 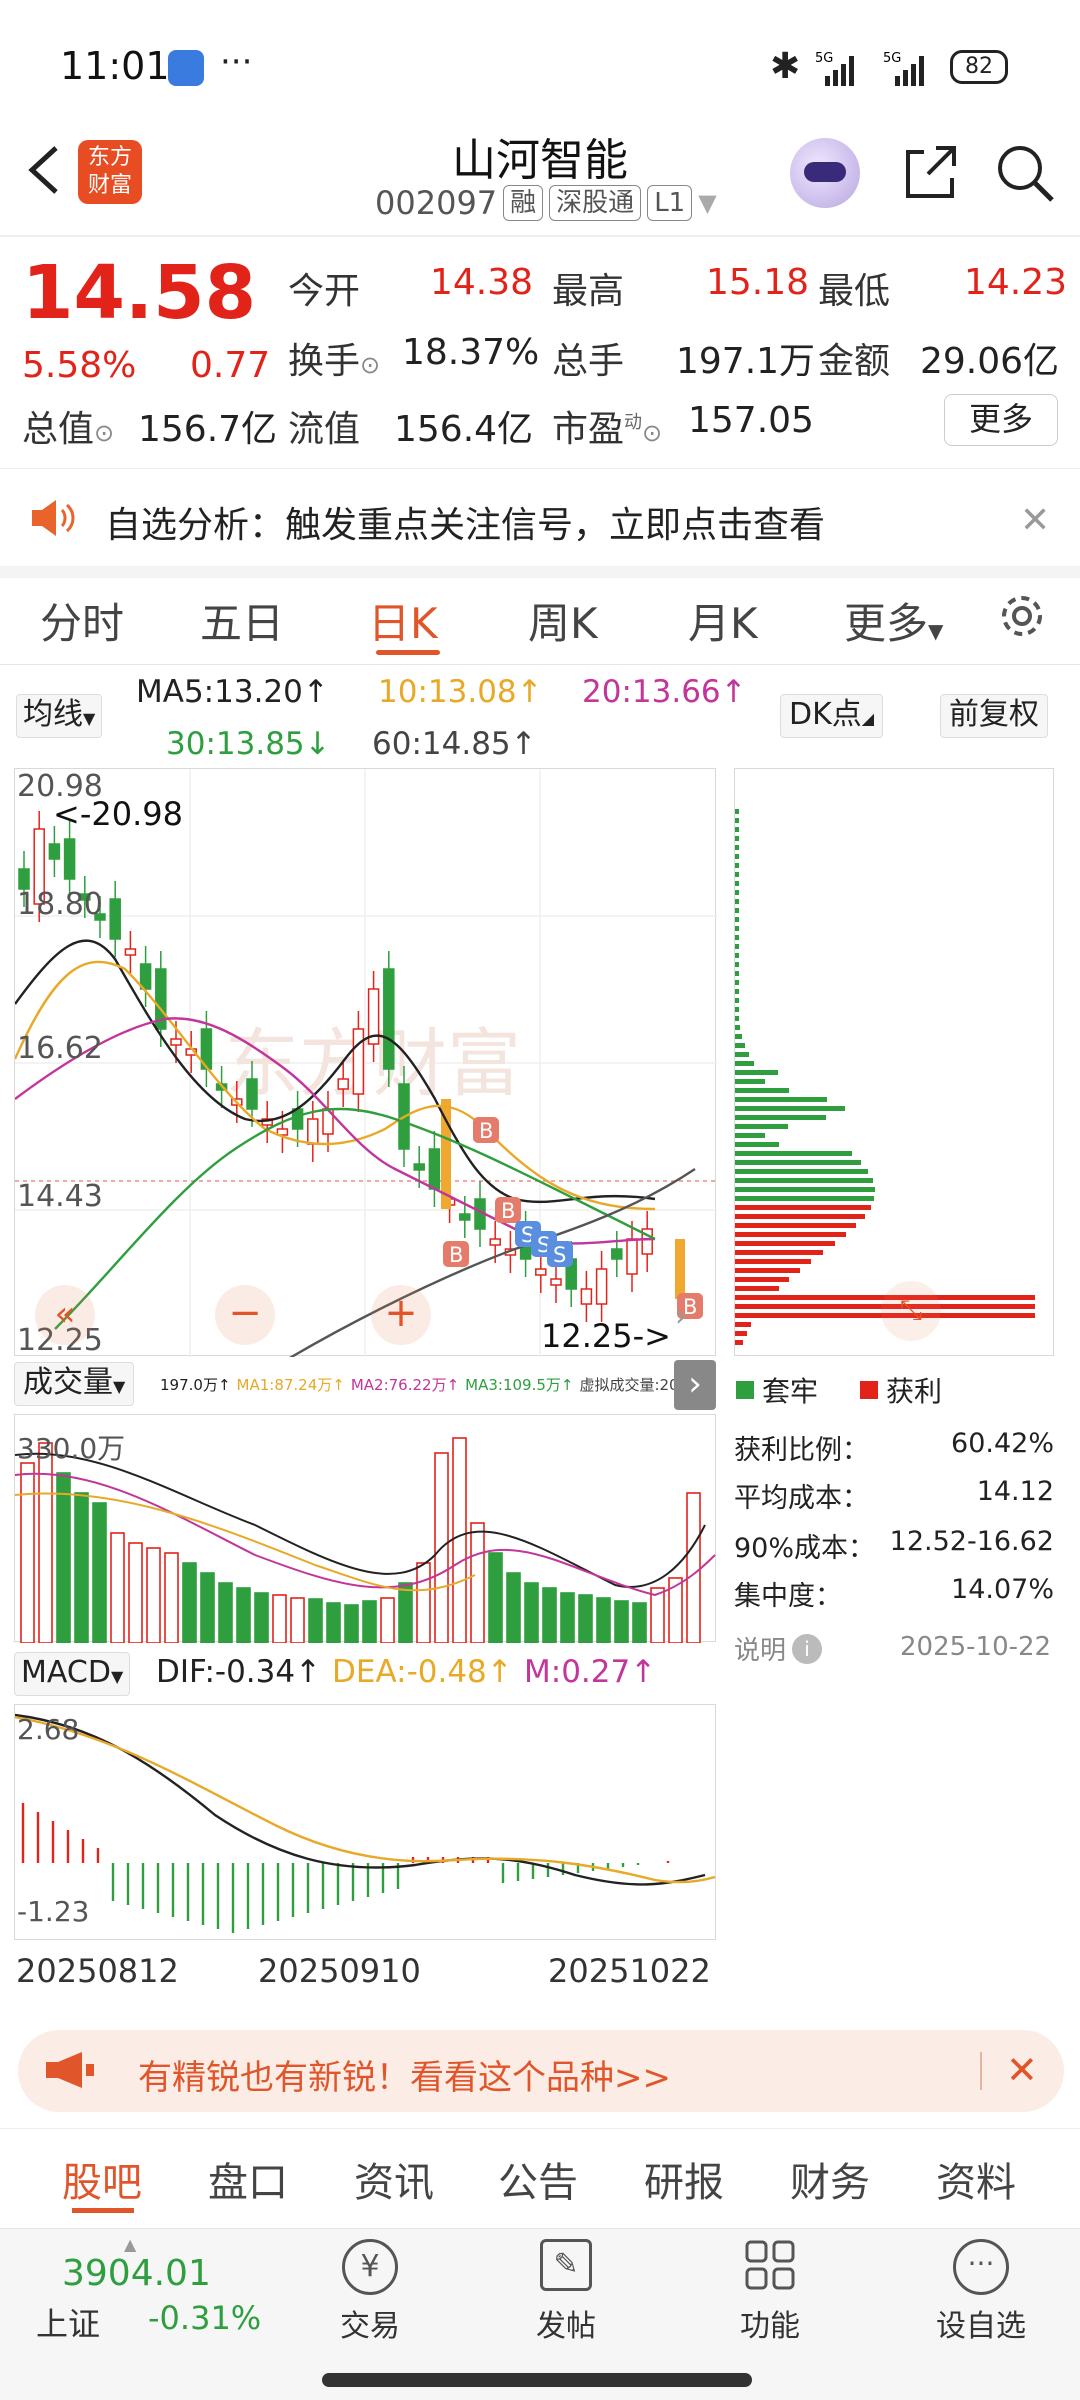 I want to click on macd-dif: DIF:-0.34↑, so click(x=239, y=1672).